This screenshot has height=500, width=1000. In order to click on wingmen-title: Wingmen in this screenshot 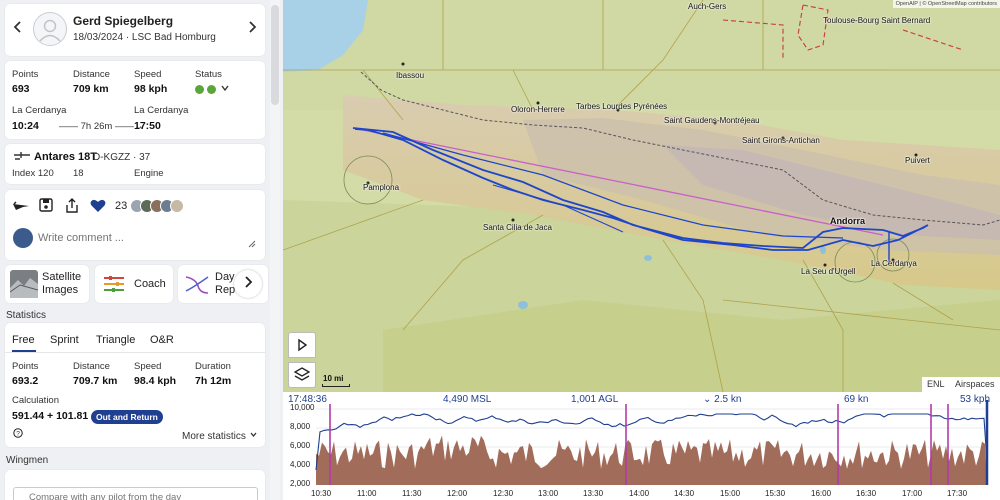, I will do `click(27, 460)`.